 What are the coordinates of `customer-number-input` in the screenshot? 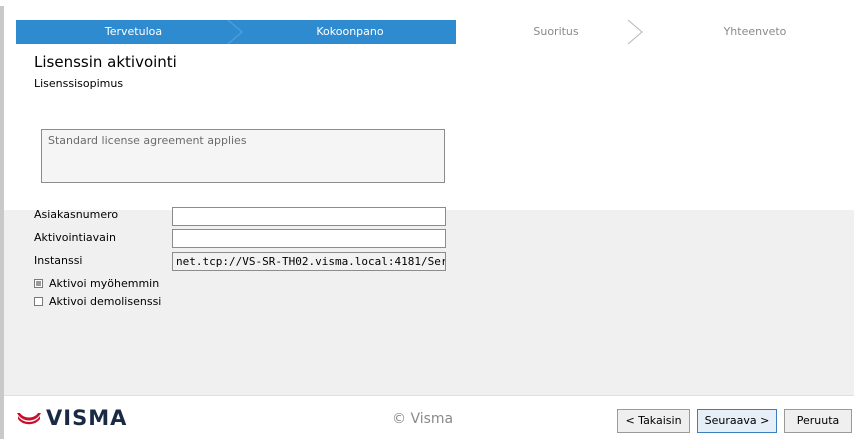 It's located at (309, 216).